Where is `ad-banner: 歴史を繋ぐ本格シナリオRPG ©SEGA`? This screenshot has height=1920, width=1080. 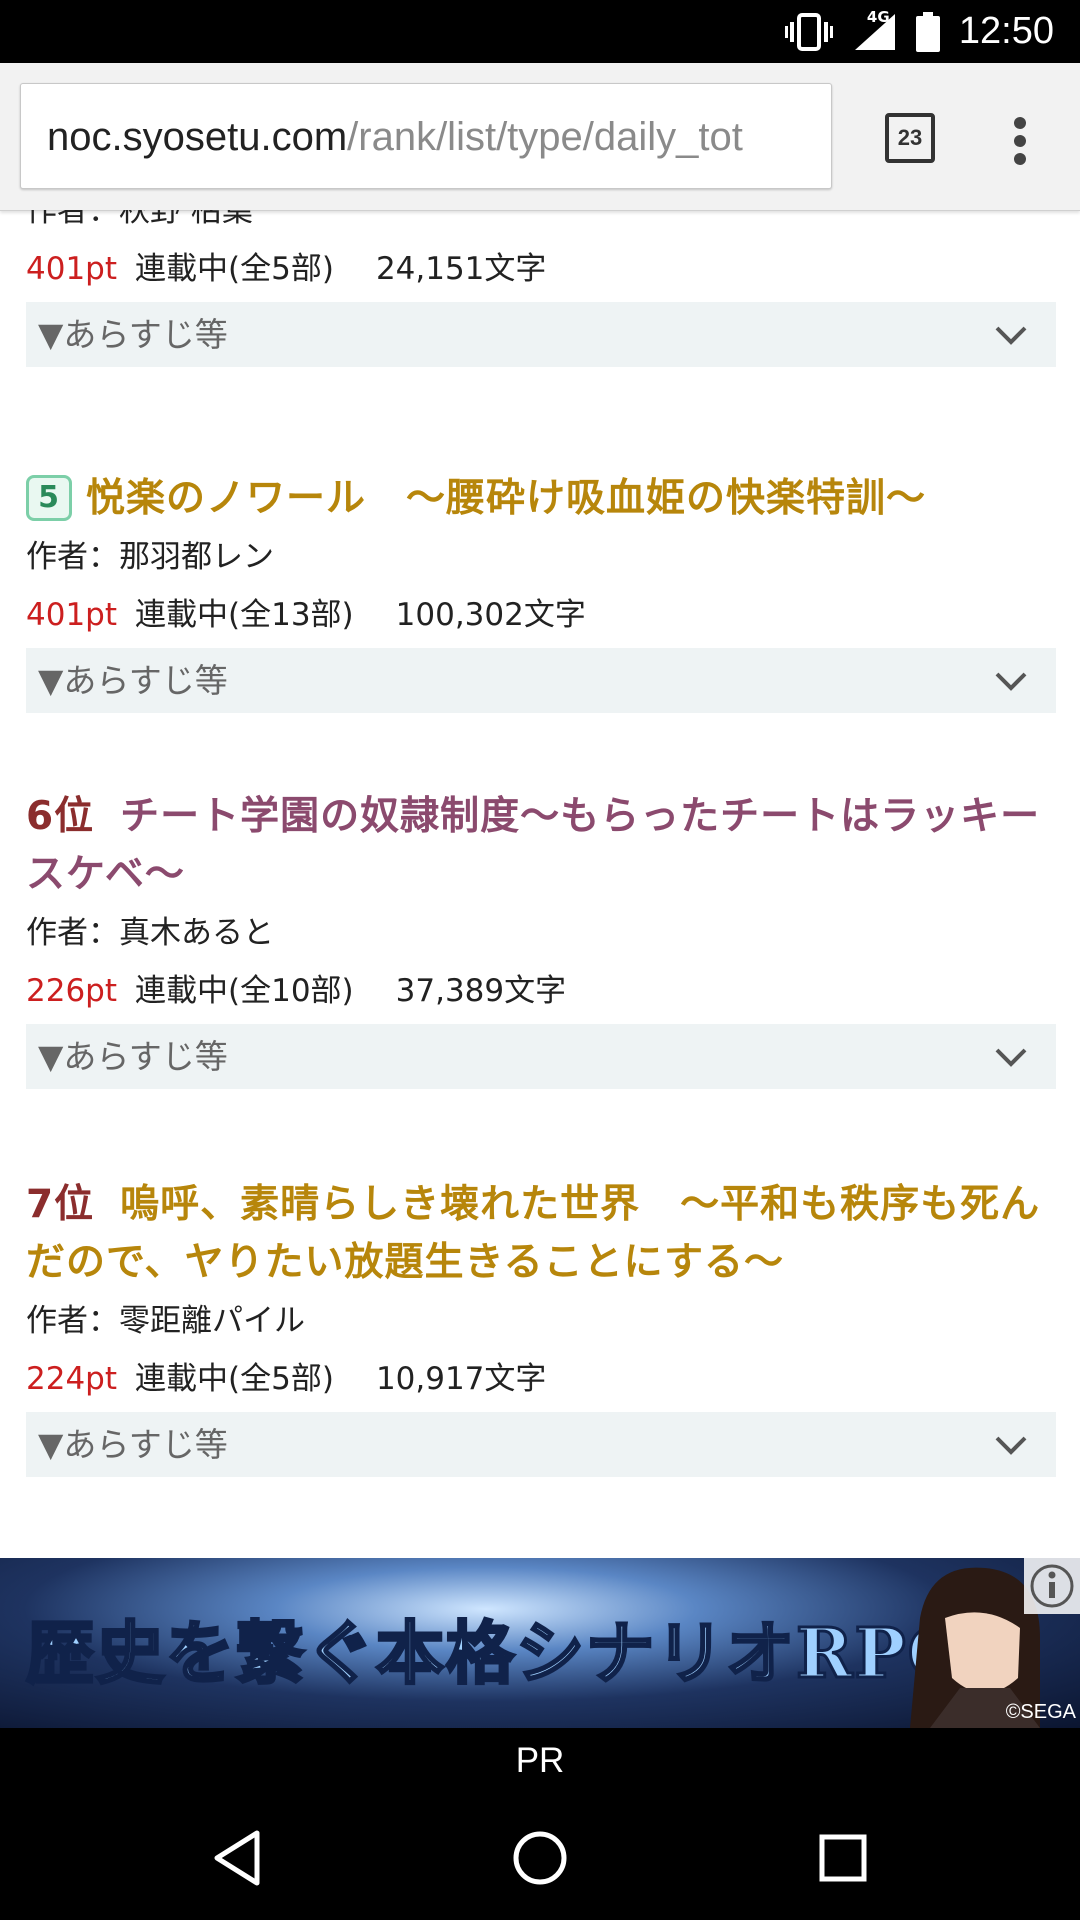 ad-banner: 歴史を繋ぐ本格シナリオRPG ©SEGA is located at coordinates (540, 1643).